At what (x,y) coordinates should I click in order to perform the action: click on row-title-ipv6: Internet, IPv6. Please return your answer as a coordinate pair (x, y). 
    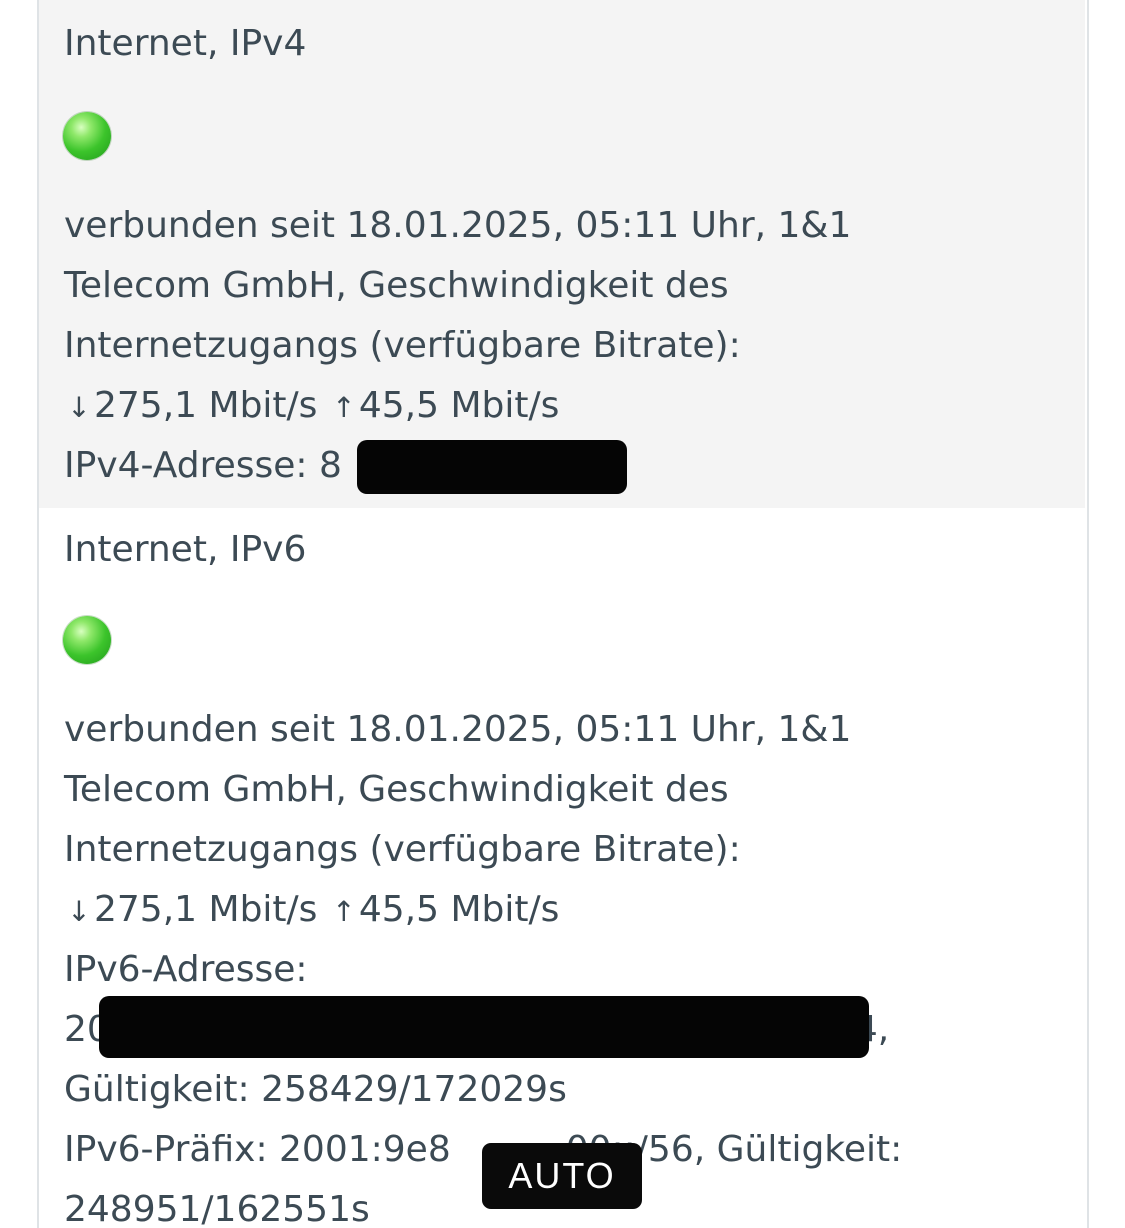
    Looking at the image, I should click on (185, 549).